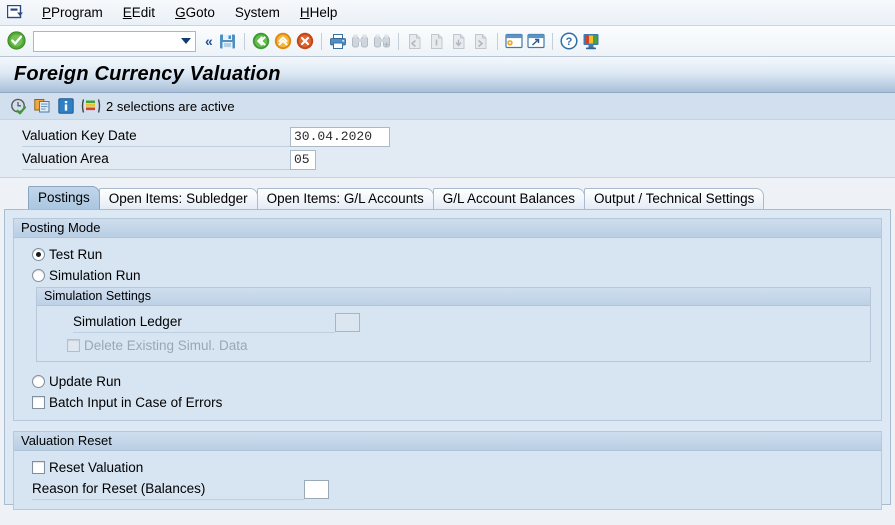 The image size is (895, 525). Describe the element at coordinates (156, 137) in the screenshot. I see `valuation-key-date-label: Valuation Key Date` at that location.